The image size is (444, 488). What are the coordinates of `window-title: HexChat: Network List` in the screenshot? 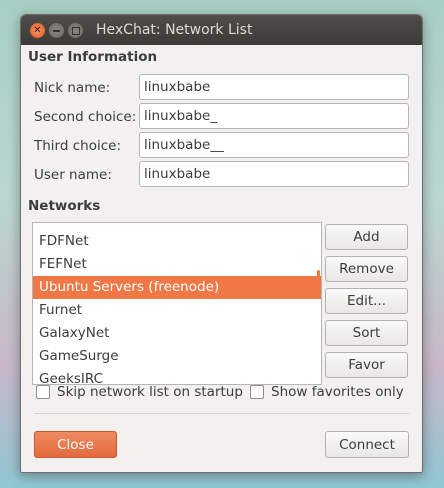 It's located at (174, 30).